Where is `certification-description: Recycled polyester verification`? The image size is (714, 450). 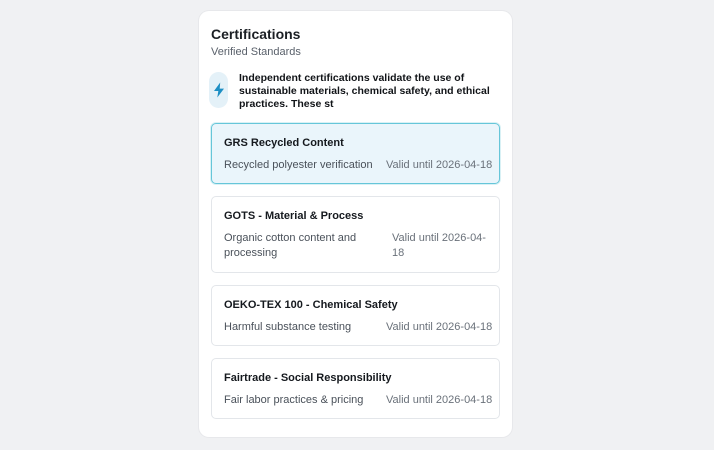
certification-description: Recycled polyester verification is located at coordinates (298, 165).